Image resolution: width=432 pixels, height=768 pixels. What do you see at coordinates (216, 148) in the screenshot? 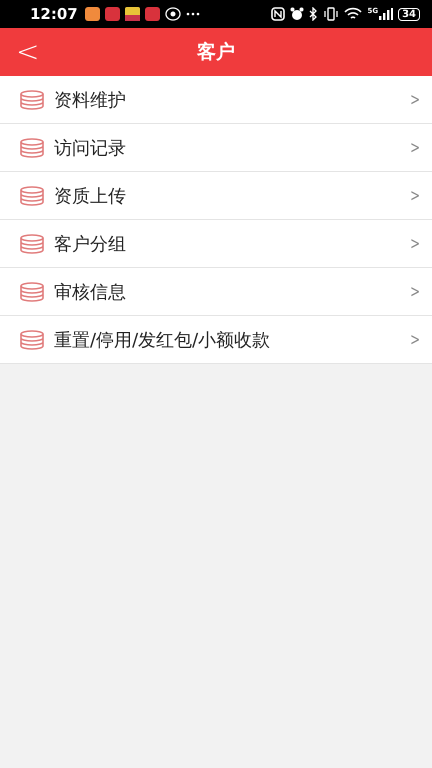
I see `menu-item: 访问记录 >` at bounding box center [216, 148].